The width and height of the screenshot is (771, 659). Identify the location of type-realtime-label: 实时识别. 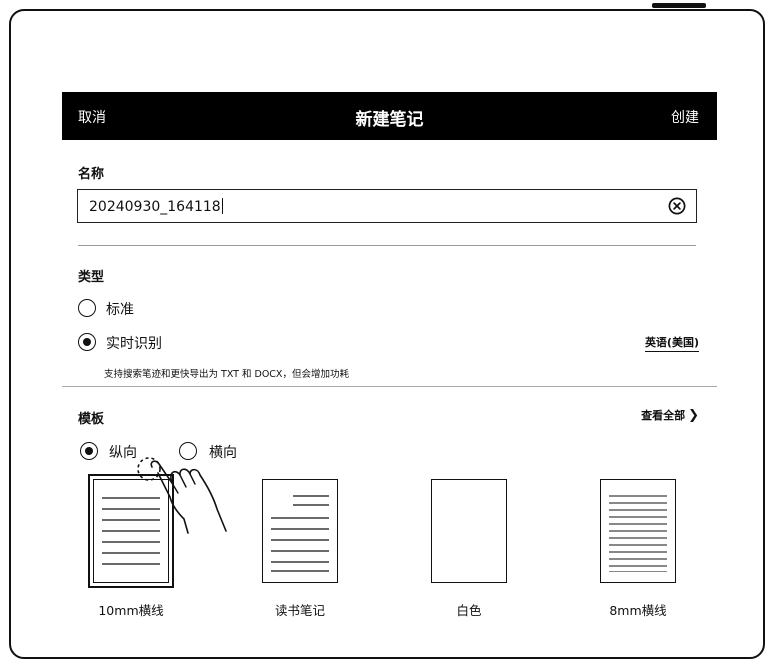
(134, 343).